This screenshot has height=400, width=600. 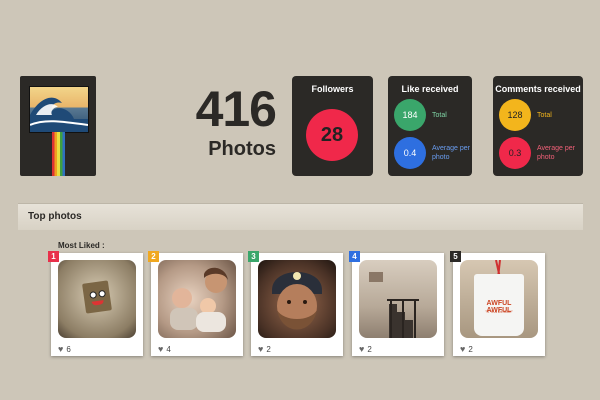 I want to click on wave-artwork, so click(x=59, y=109).